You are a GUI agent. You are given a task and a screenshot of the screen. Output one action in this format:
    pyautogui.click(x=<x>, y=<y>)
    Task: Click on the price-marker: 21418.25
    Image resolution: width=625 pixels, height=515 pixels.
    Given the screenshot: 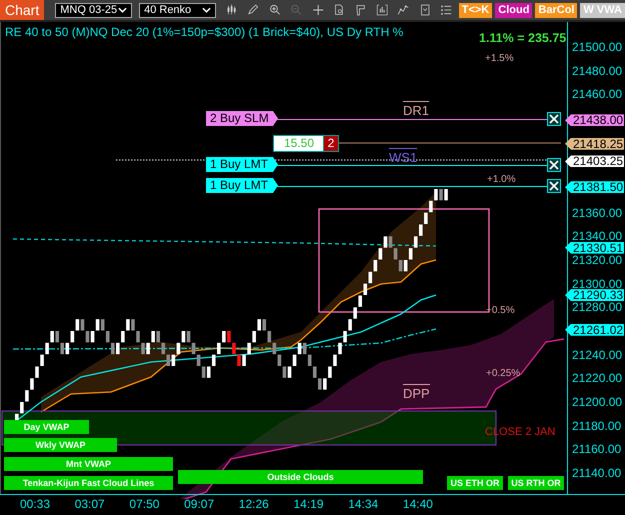 What is the action you would take?
    pyautogui.click(x=594, y=144)
    